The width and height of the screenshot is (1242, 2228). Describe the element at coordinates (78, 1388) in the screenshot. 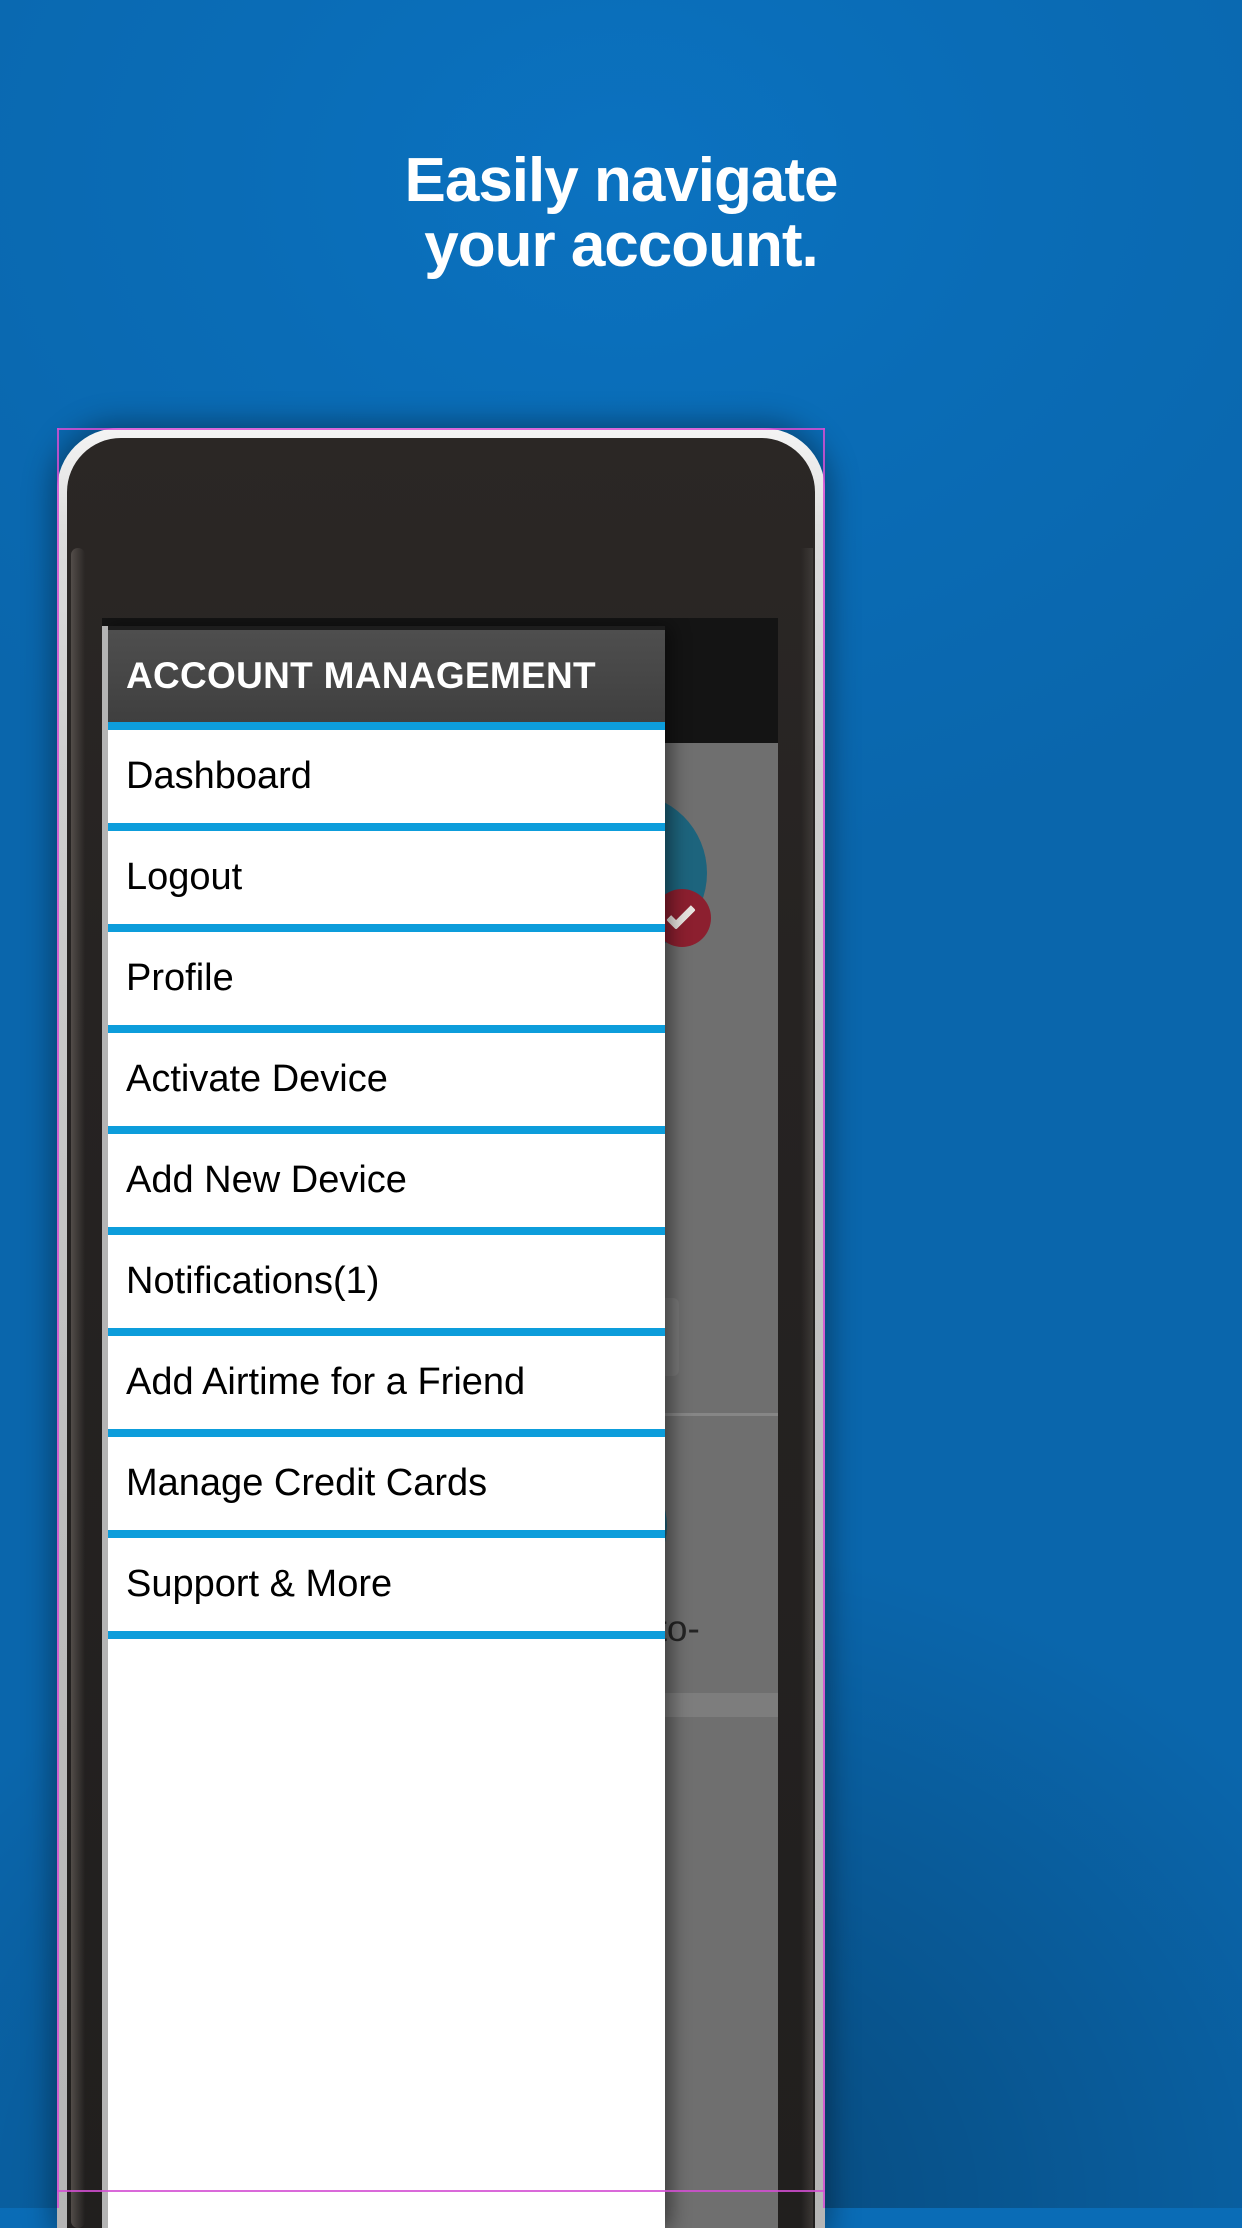

I see `device-bezel-left` at that location.